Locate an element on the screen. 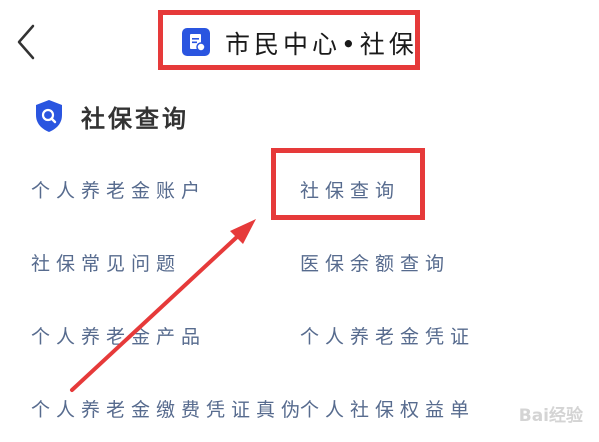 The height and width of the screenshot is (442, 599). red-arrow-icon is located at coordinates (163, 305).